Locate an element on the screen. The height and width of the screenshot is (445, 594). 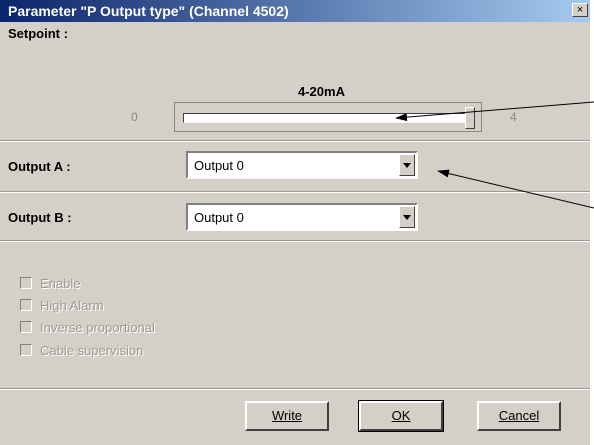
high-alarm-checkbox-label: High Alarm is located at coordinates (72, 305).